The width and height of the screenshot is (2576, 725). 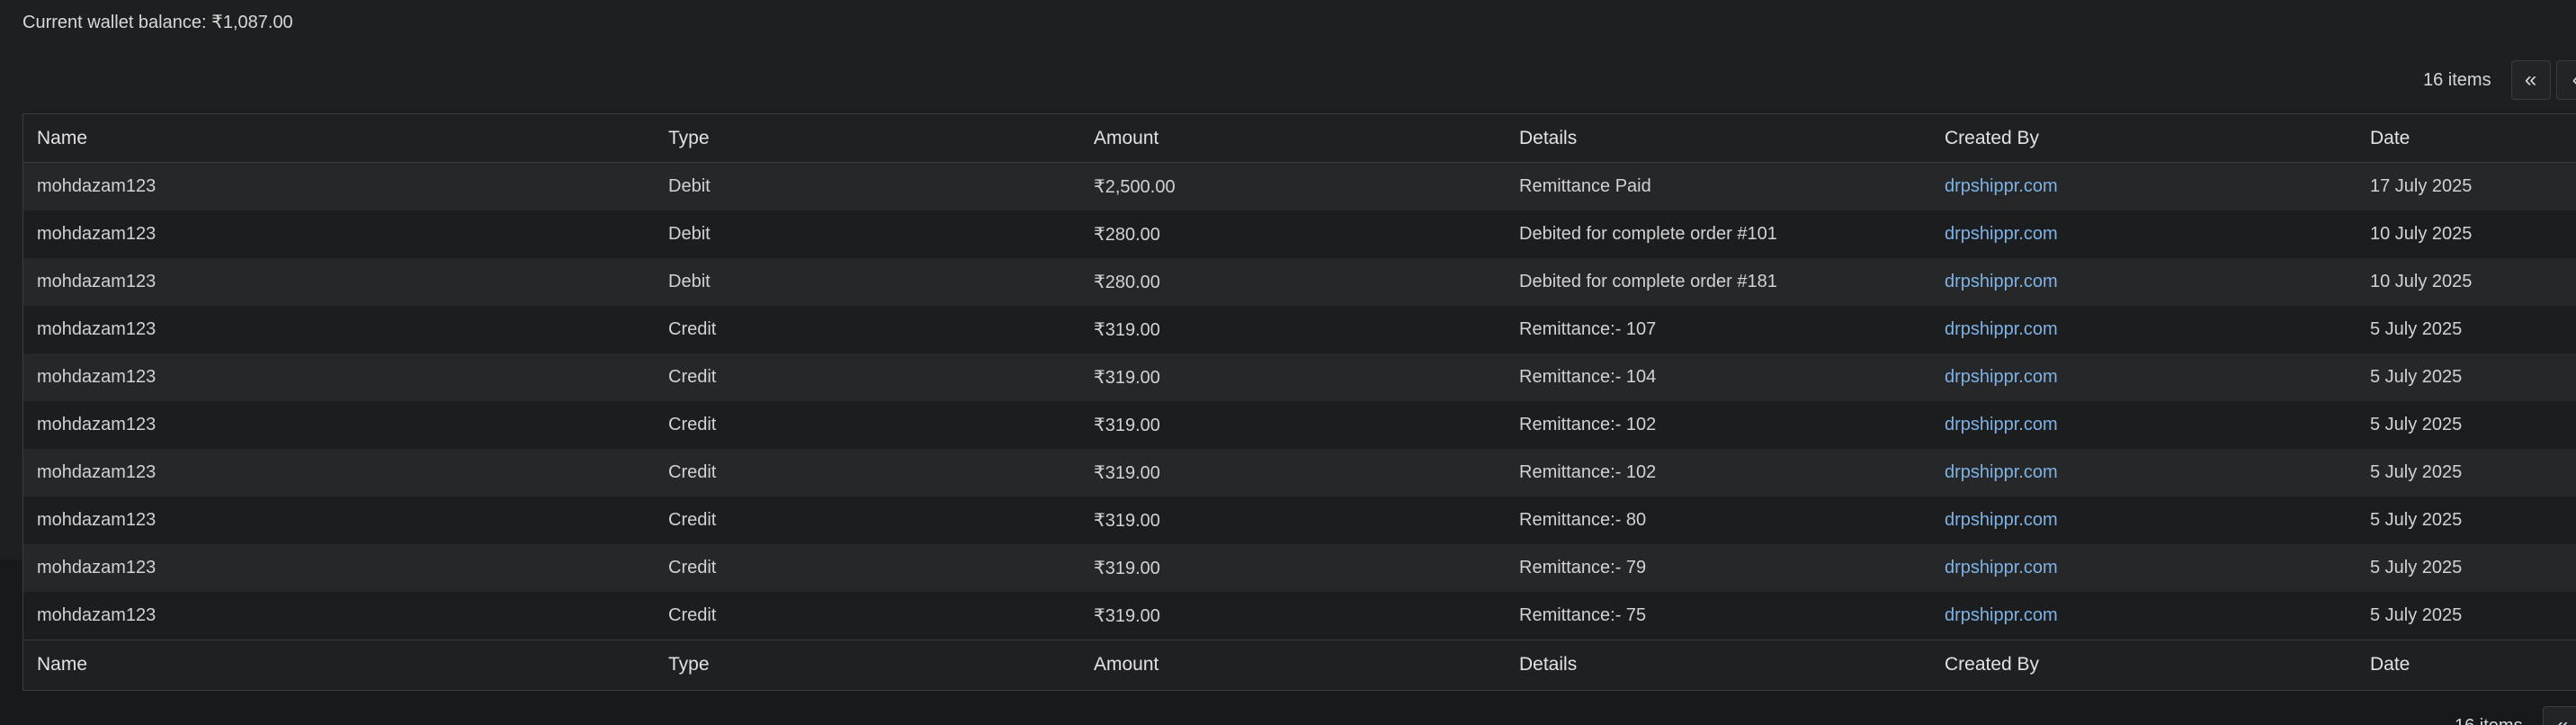 What do you see at coordinates (157, 22) in the screenshot?
I see `wallet-balance-text: Current wallet balance: ₹1,087.00` at bounding box center [157, 22].